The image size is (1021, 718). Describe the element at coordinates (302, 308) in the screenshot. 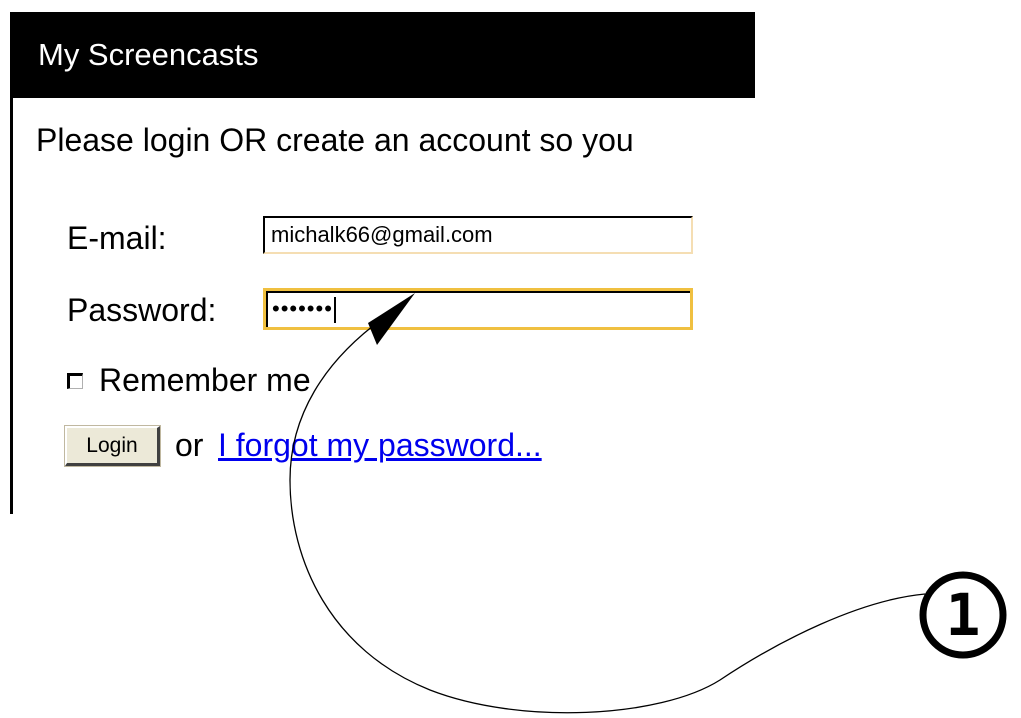

I see `password-value: •••••••` at that location.